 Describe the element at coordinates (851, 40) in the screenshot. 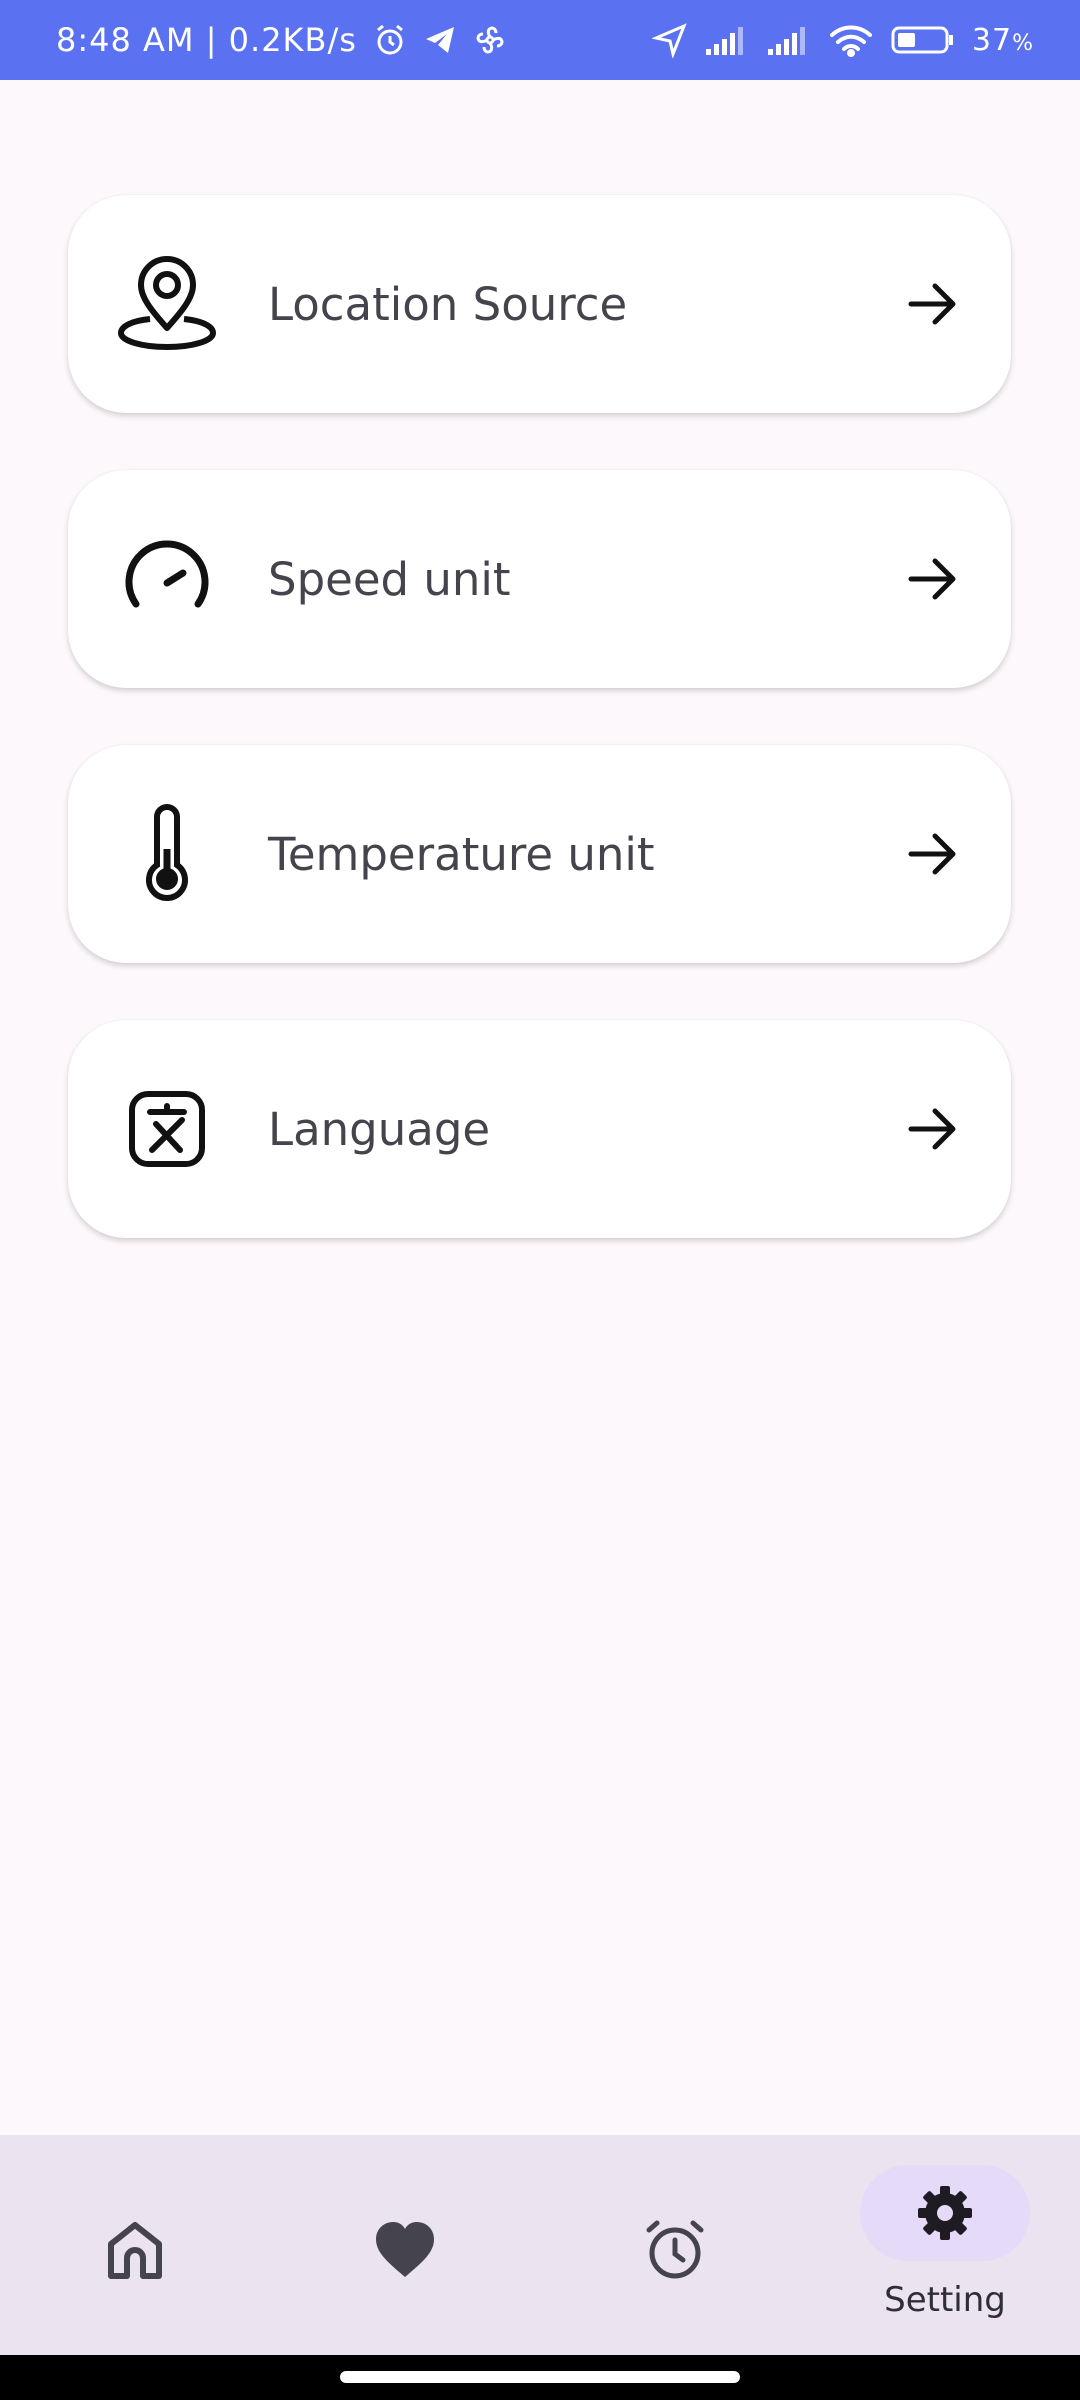

I see `wifi-icon` at that location.